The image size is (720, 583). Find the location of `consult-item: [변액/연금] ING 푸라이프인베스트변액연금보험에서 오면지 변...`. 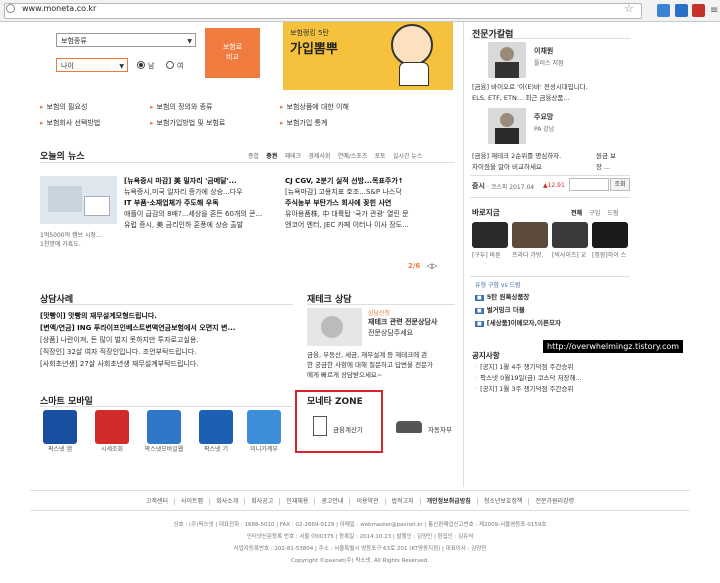

consult-item: [변액/연금] ING 푸라이프인베스트변액연금보험에서 오면지 변... is located at coordinates (166, 328).